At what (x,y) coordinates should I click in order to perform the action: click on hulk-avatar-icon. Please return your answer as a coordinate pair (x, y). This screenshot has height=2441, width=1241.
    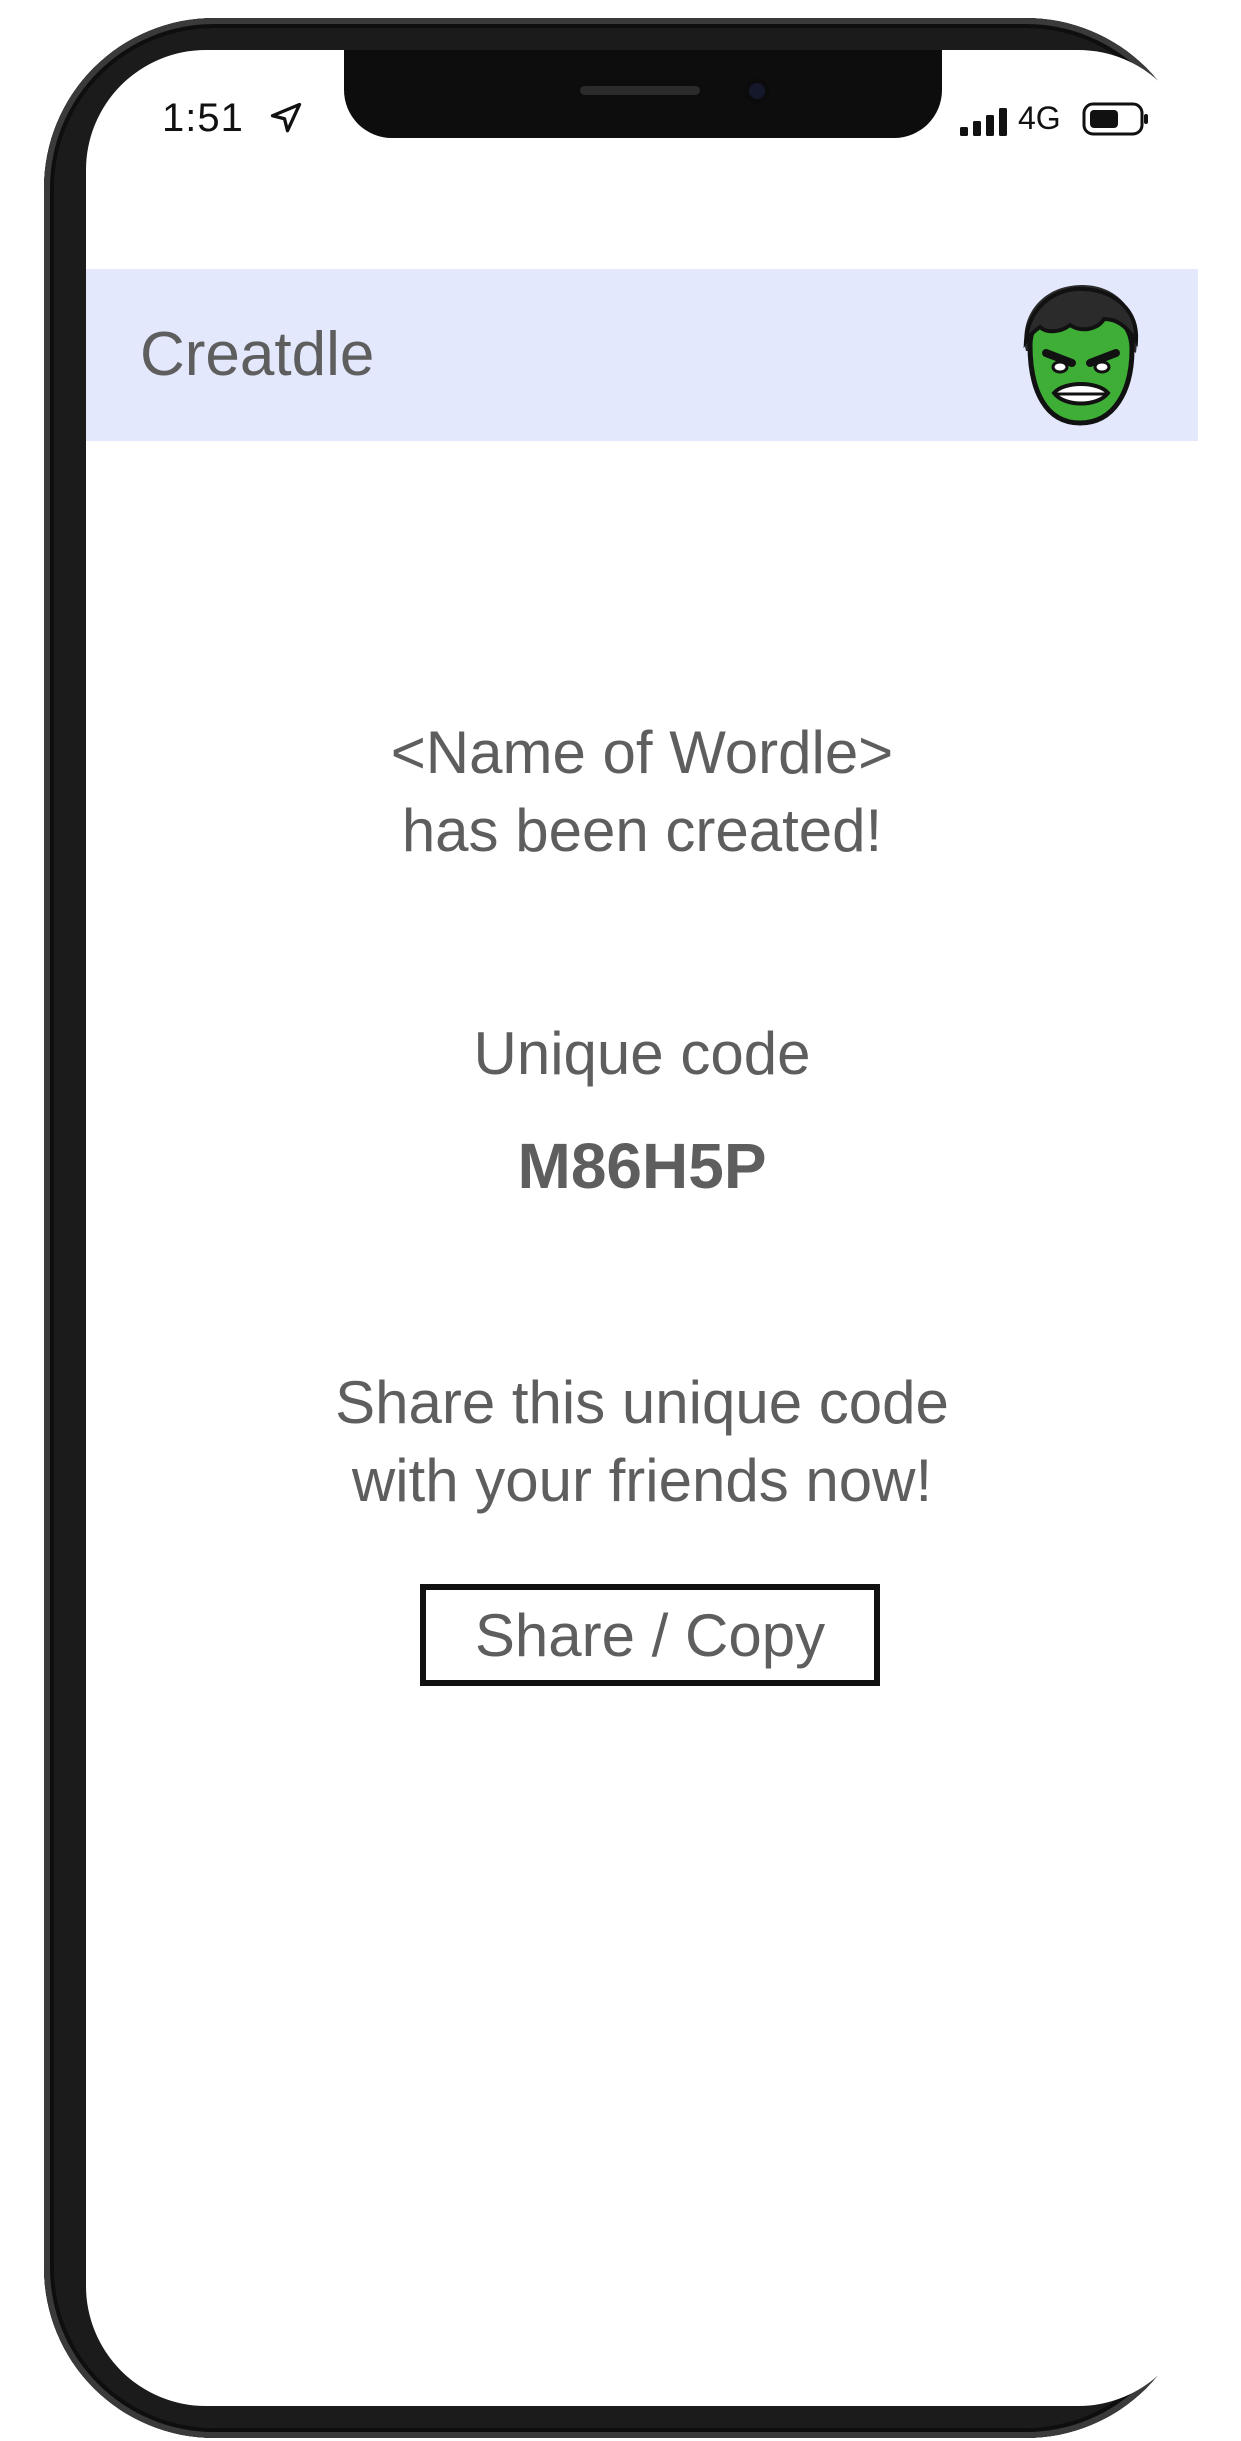
    Looking at the image, I should click on (1080, 355).